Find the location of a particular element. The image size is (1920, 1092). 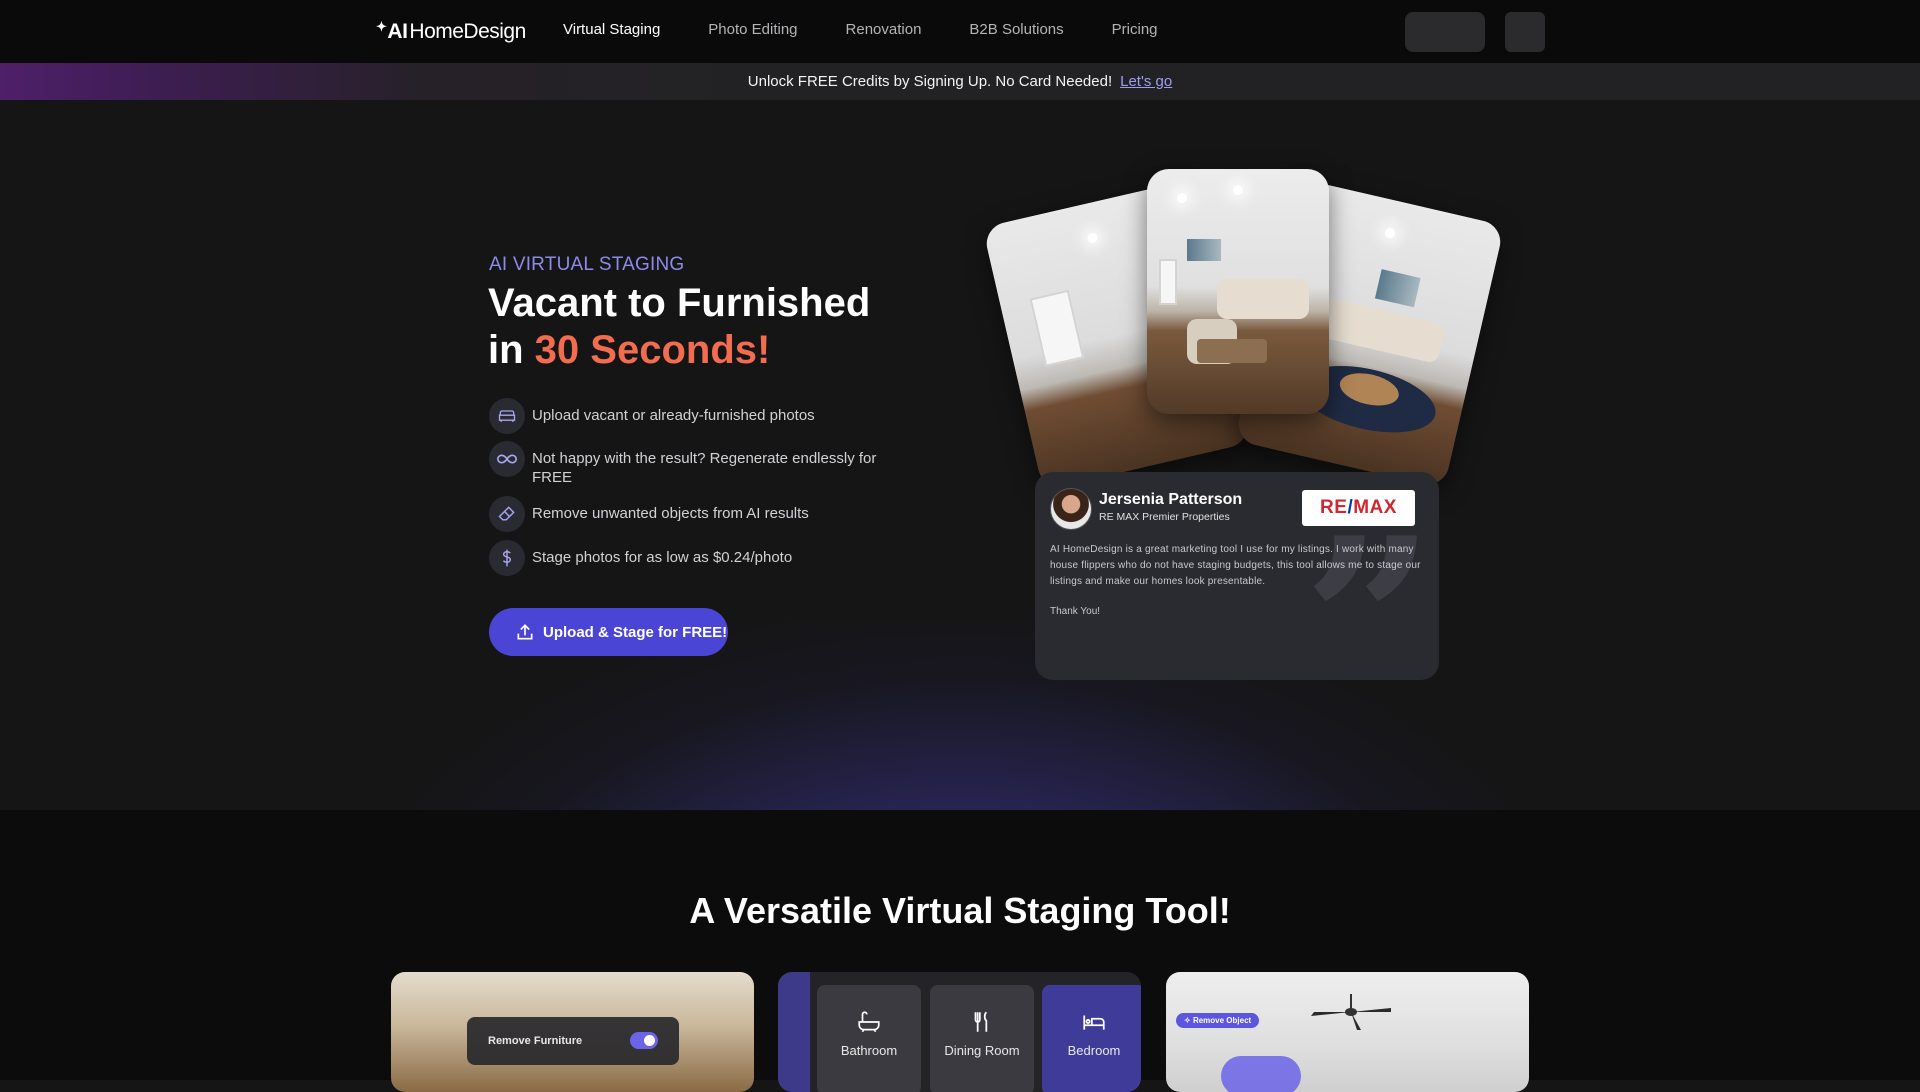

dollar-icon is located at coordinates (507, 558).